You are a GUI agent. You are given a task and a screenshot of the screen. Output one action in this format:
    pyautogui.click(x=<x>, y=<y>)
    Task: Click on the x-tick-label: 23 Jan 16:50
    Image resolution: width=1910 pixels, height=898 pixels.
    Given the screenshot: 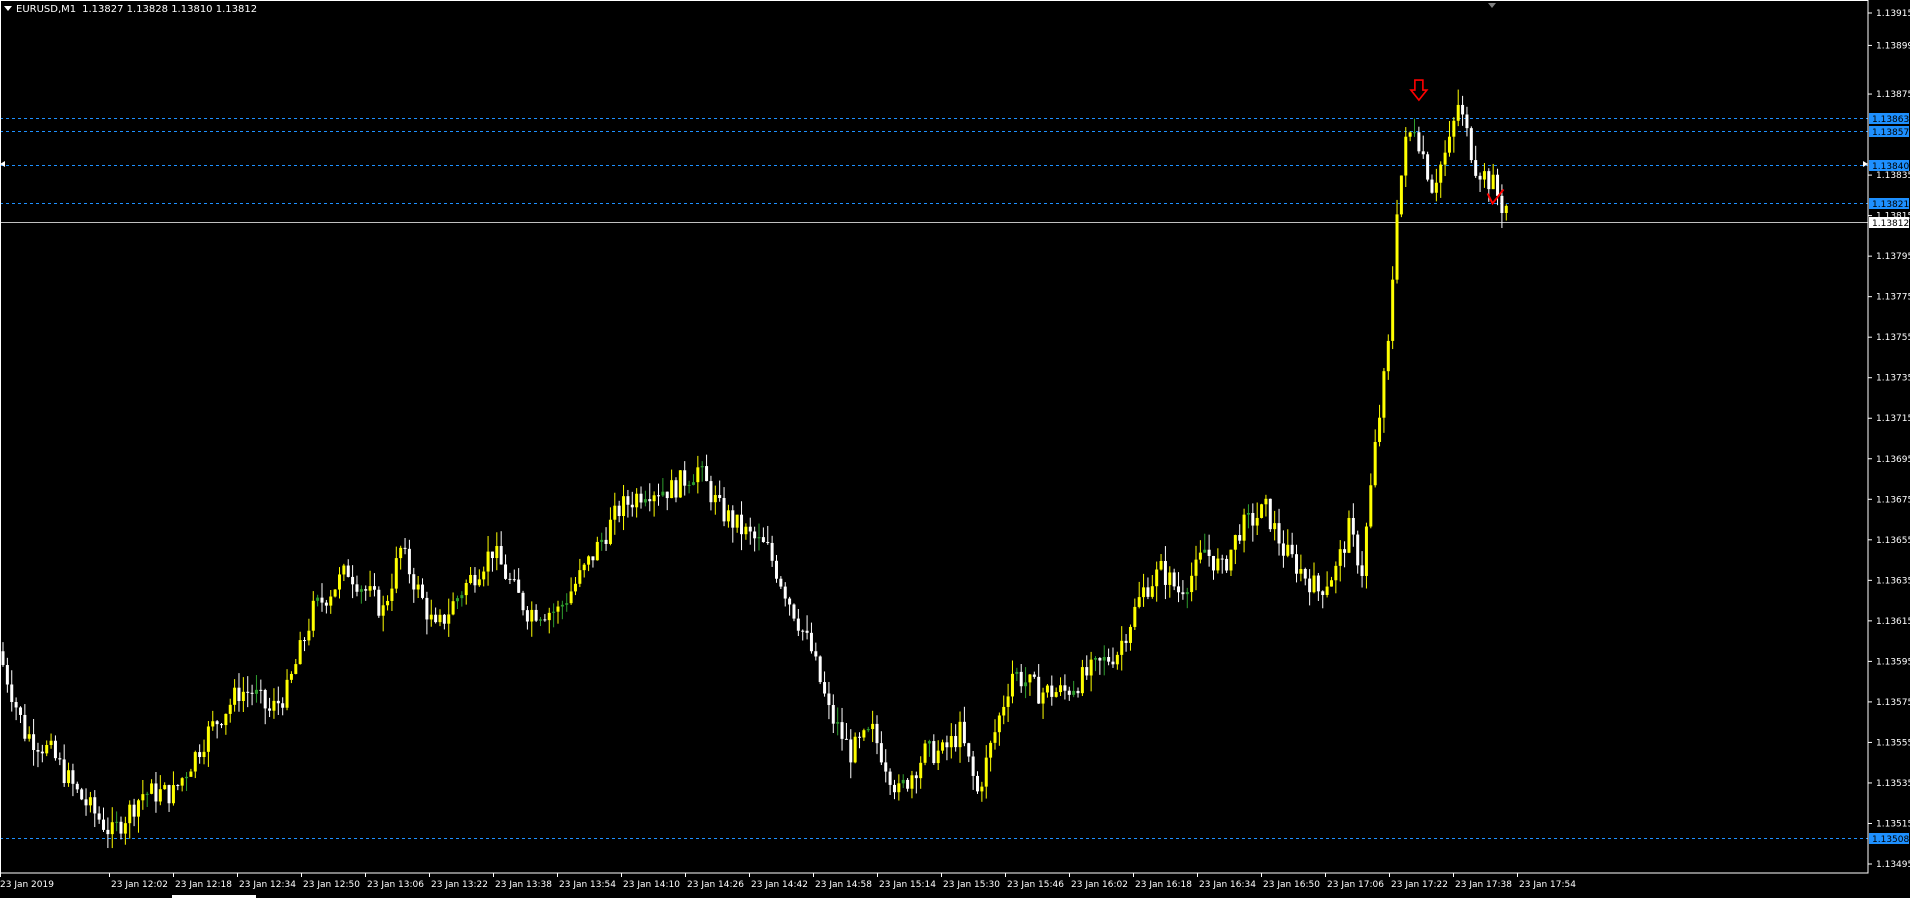 What is the action you would take?
    pyautogui.click(x=1291, y=885)
    